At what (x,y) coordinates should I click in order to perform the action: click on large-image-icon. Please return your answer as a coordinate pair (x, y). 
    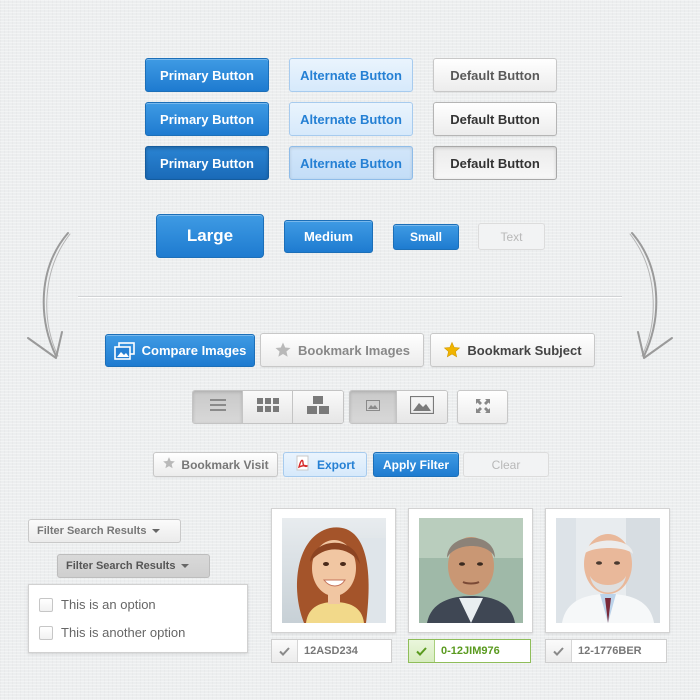
    Looking at the image, I should click on (422, 407).